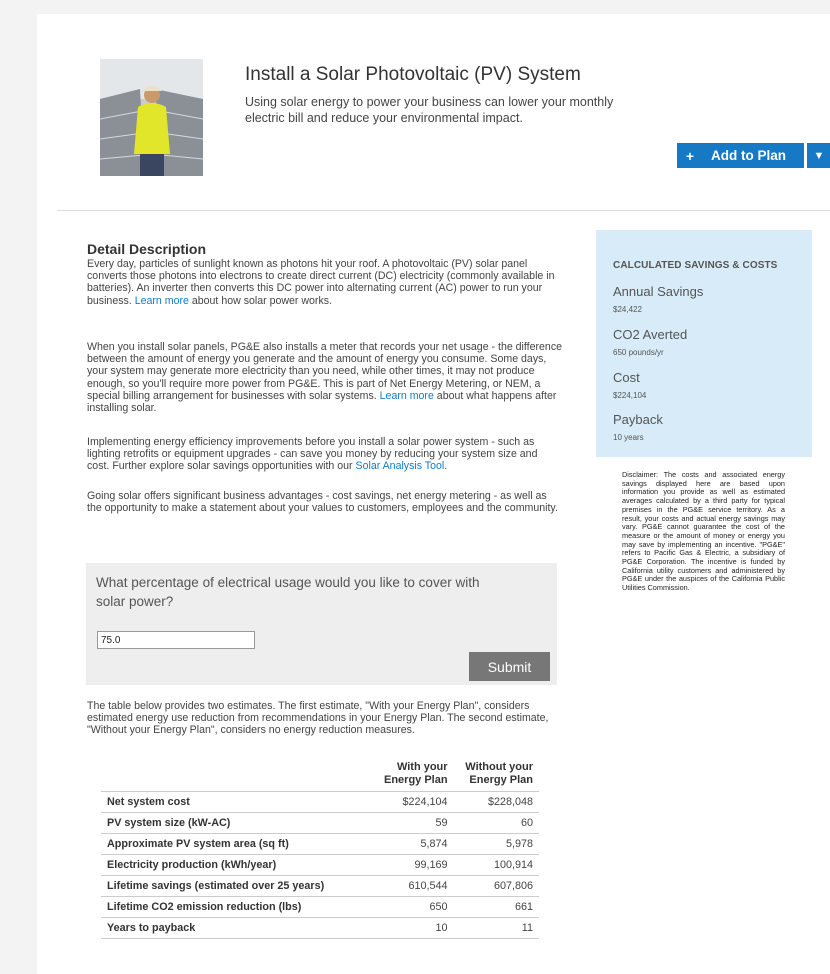 Image resolution: width=830 pixels, height=974 pixels. I want to click on annual-savings-label: Annual Savings, so click(658, 291).